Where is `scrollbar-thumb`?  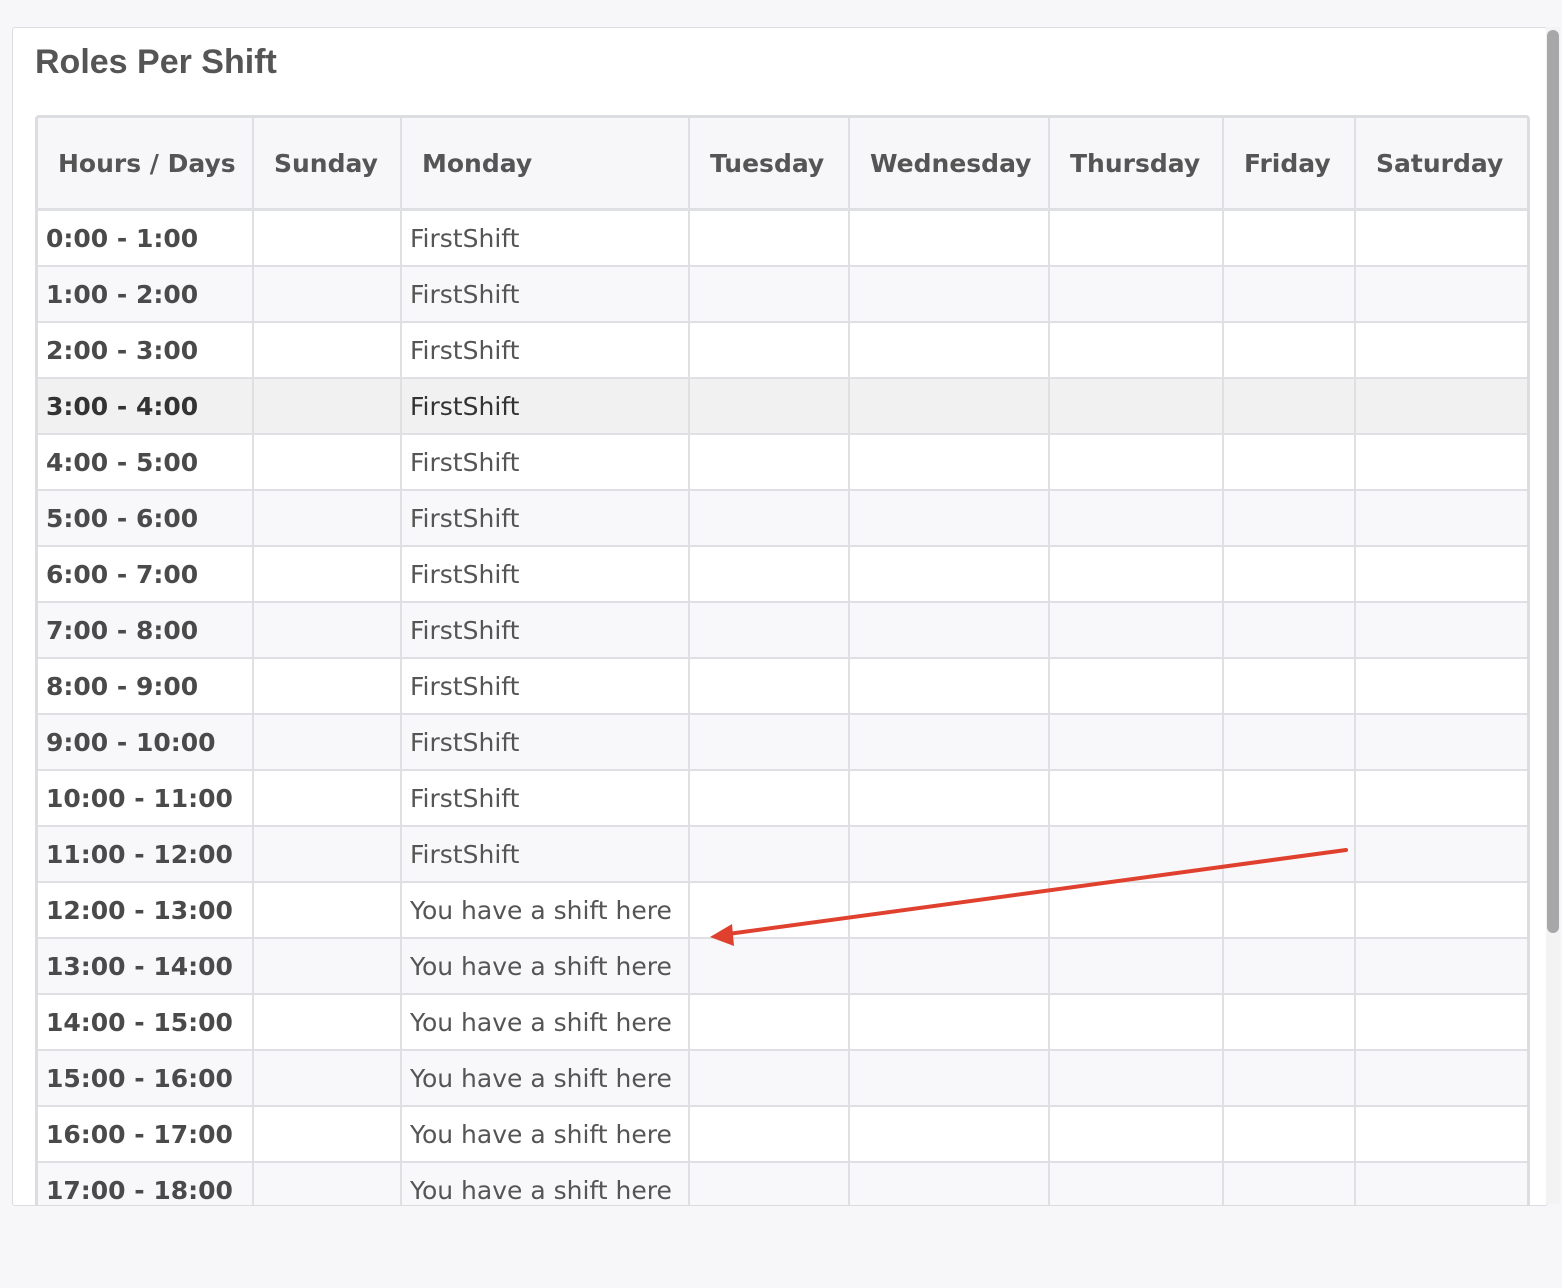 scrollbar-thumb is located at coordinates (1553, 481).